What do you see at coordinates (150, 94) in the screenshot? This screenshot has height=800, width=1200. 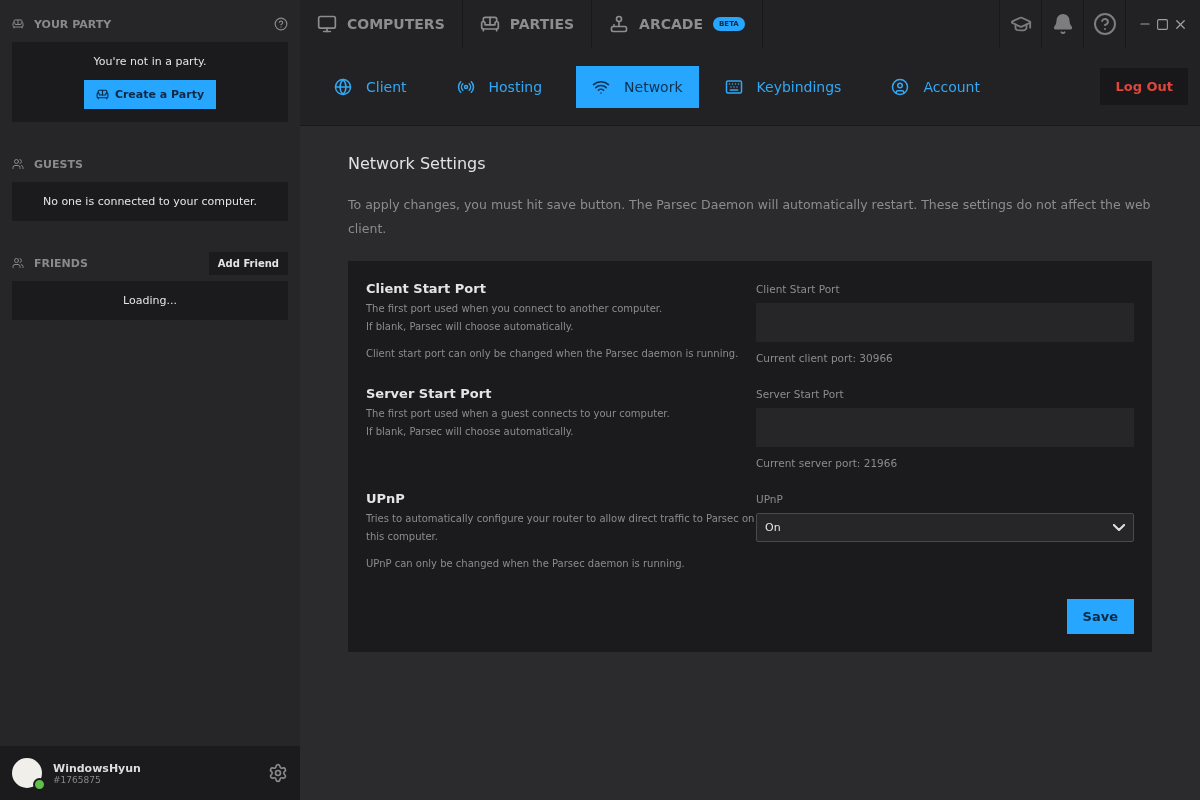 I see `create-party-button: Create a Party` at bounding box center [150, 94].